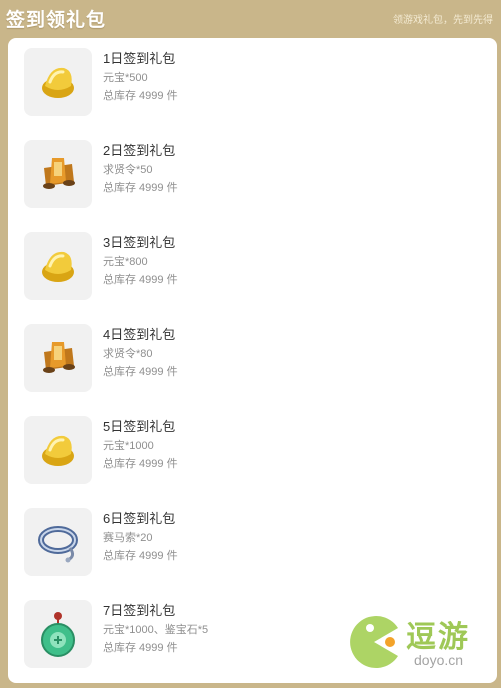 The image size is (501, 688). I want to click on gift-name: 6日签到礼包, so click(139, 518).